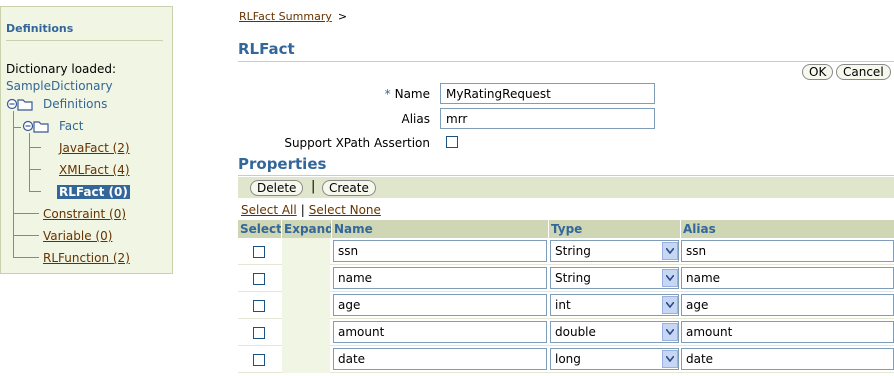 This screenshot has height=376, width=894. What do you see at coordinates (71, 126) in the screenshot?
I see `tree-node-fact: Fact` at bounding box center [71, 126].